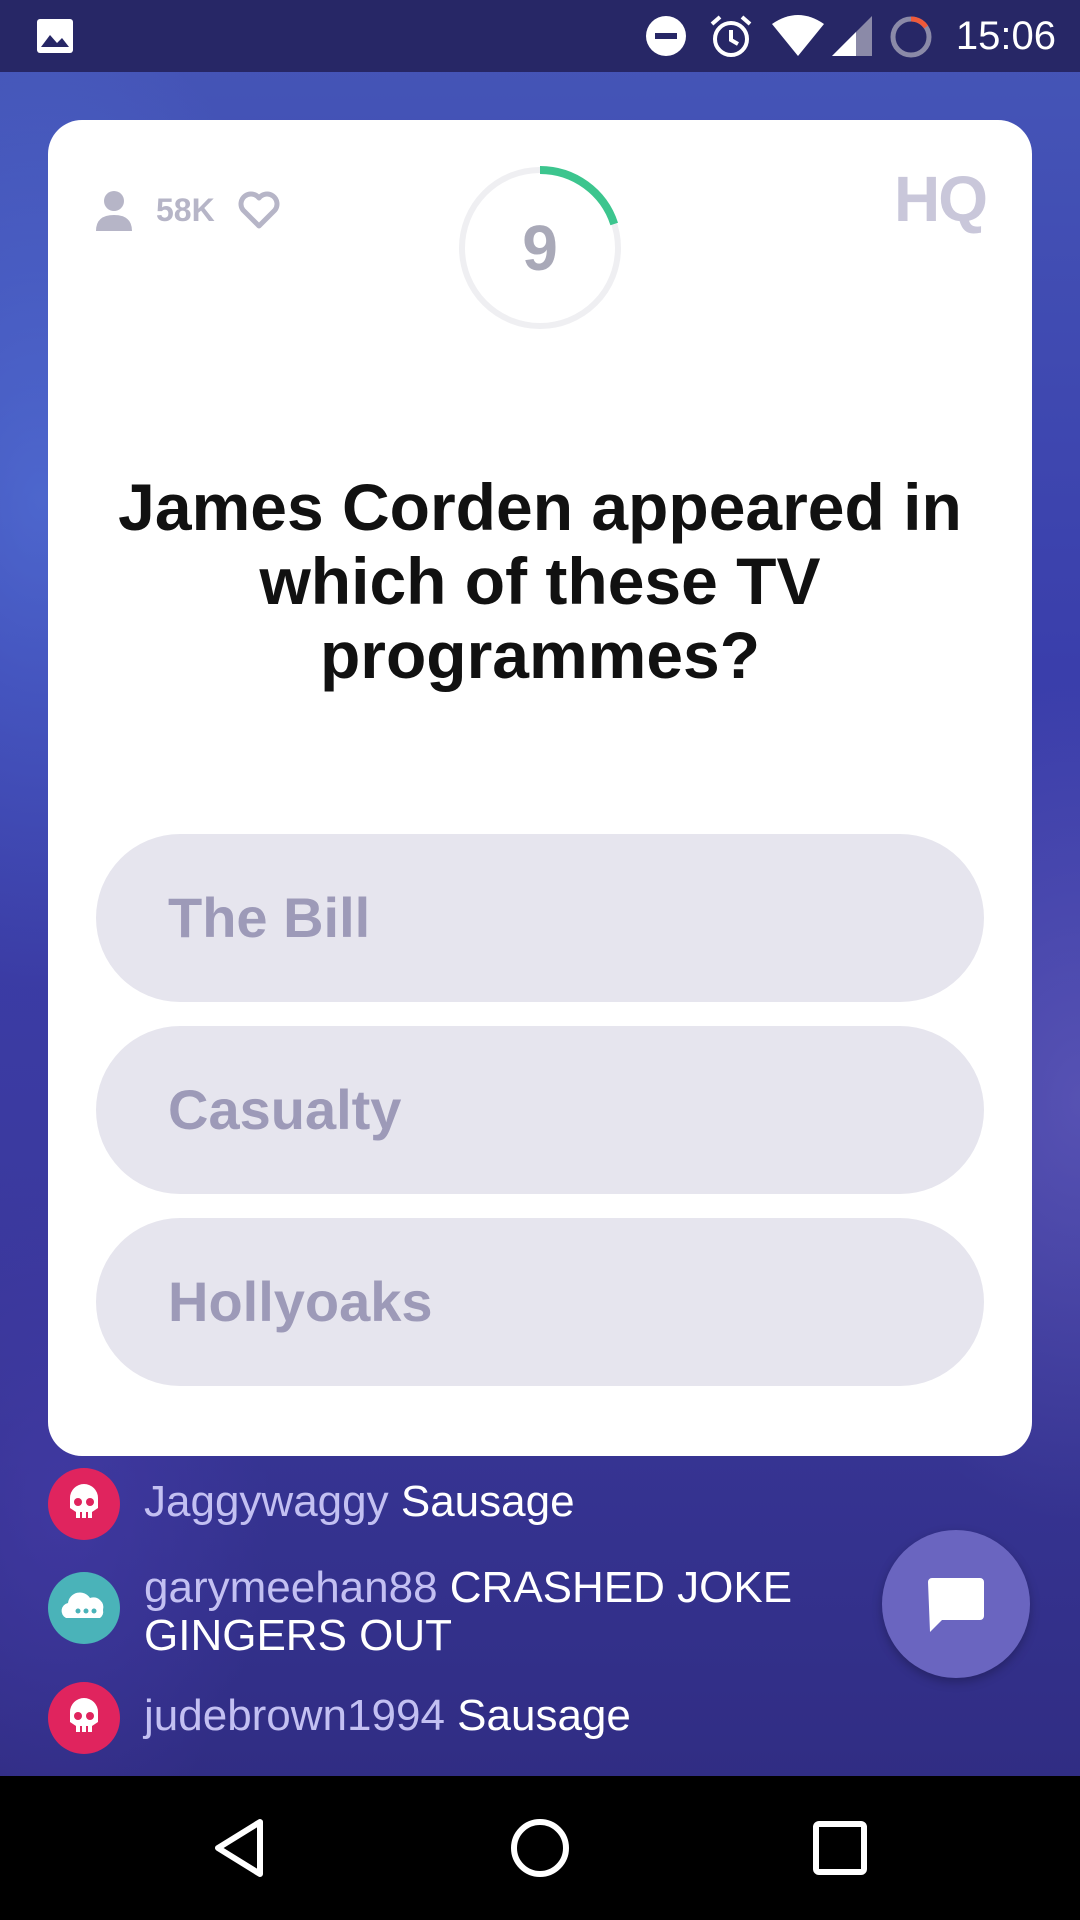 Image resolution: width=1080 pixels, height=1920 pixels. Describe the element at coordinates (540, 1302) in the screenshot. I see `answer-option-3: Hollyoaks` at that location.